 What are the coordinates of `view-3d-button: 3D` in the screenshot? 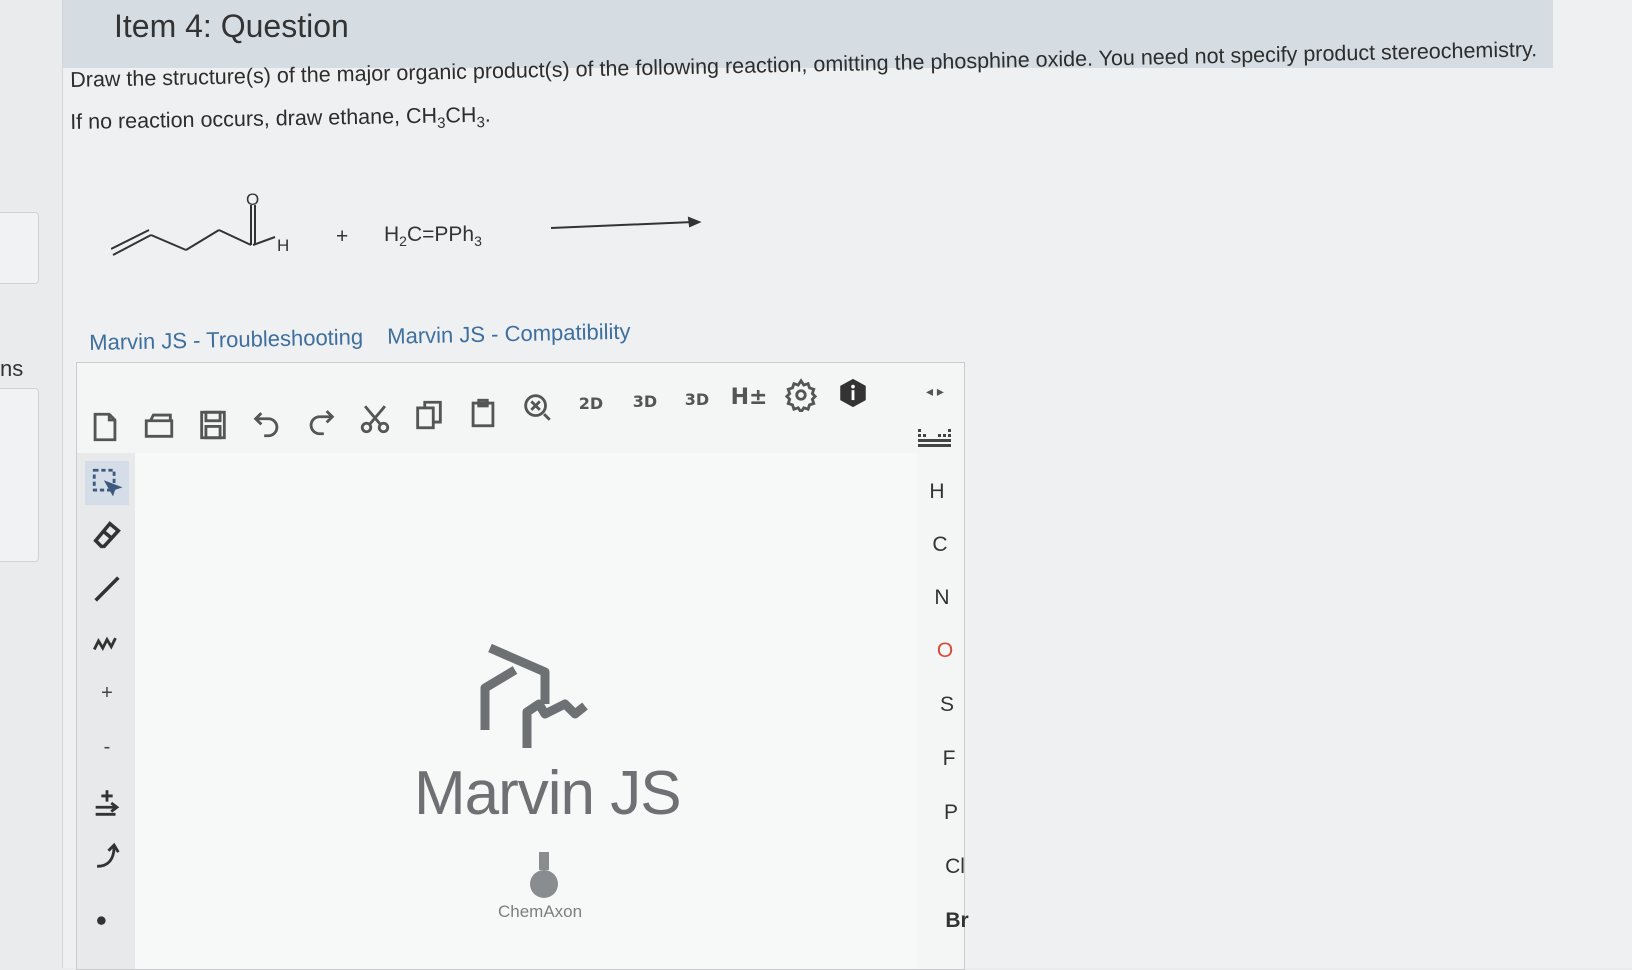 It's located at (697, 399).